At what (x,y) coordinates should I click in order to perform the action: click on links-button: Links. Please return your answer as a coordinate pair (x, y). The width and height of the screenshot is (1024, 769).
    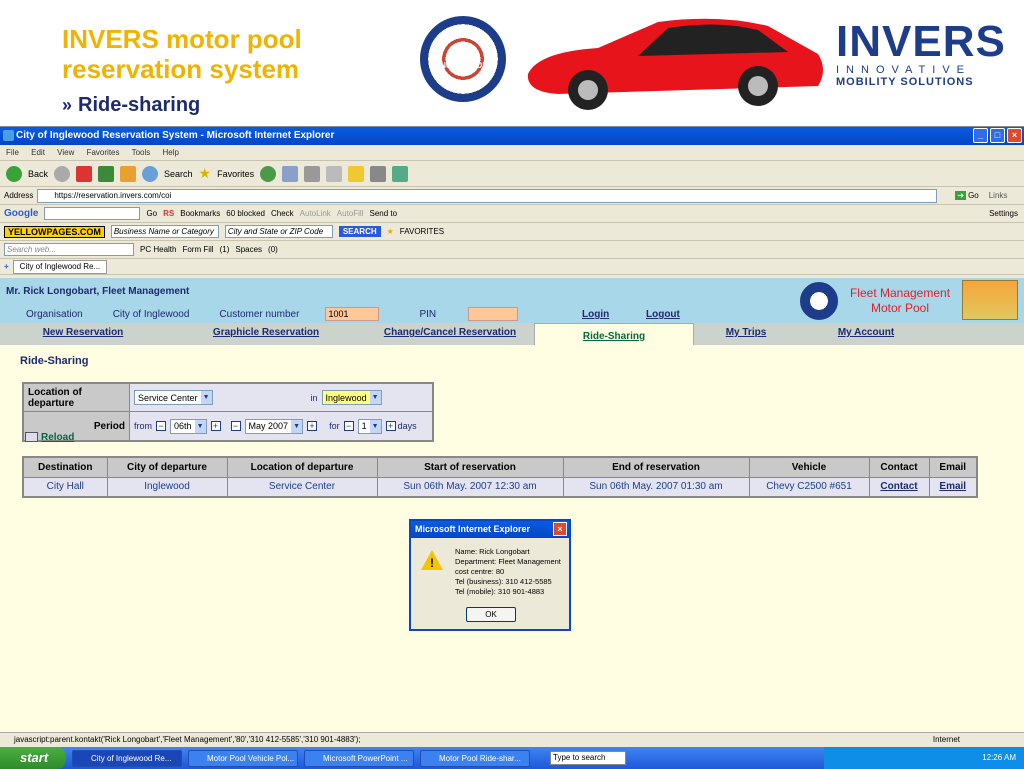
    Looking at the image, I should click on (998, 195).